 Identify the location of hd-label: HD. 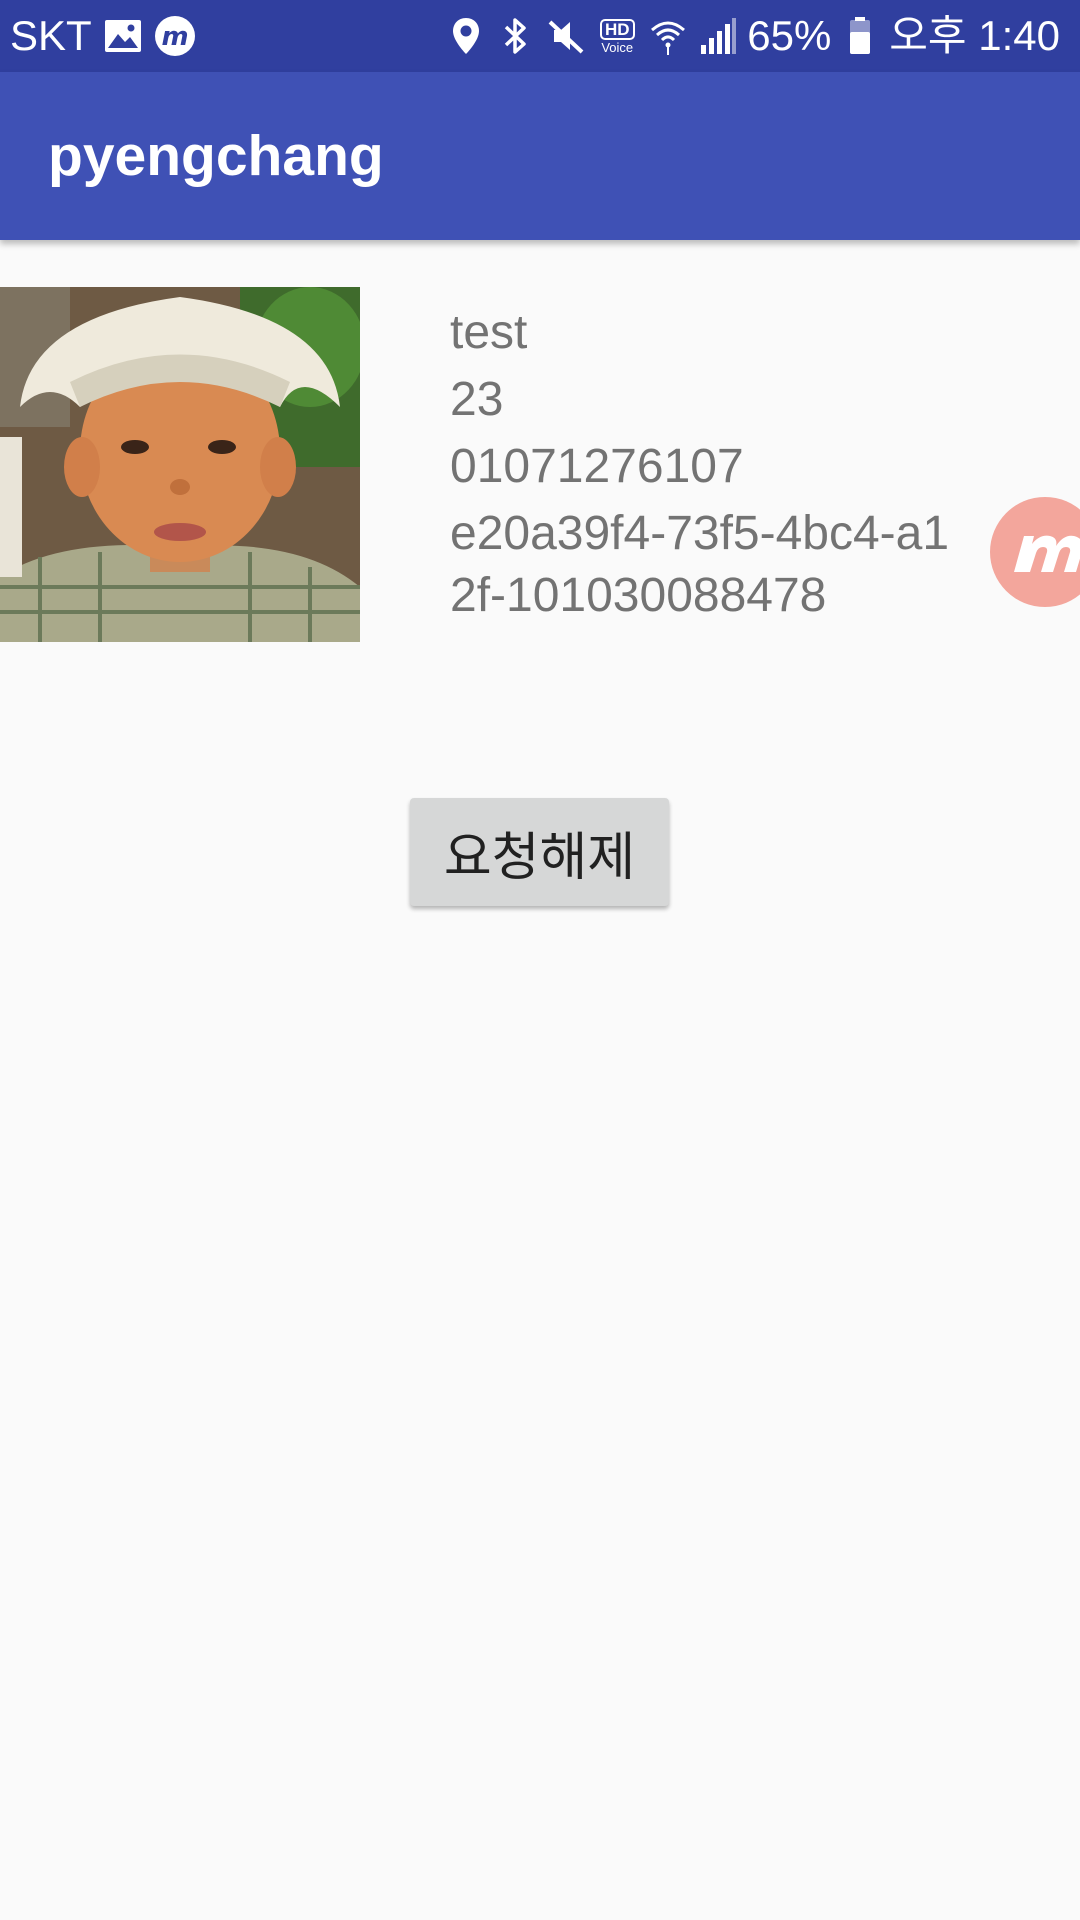
(617, 29).